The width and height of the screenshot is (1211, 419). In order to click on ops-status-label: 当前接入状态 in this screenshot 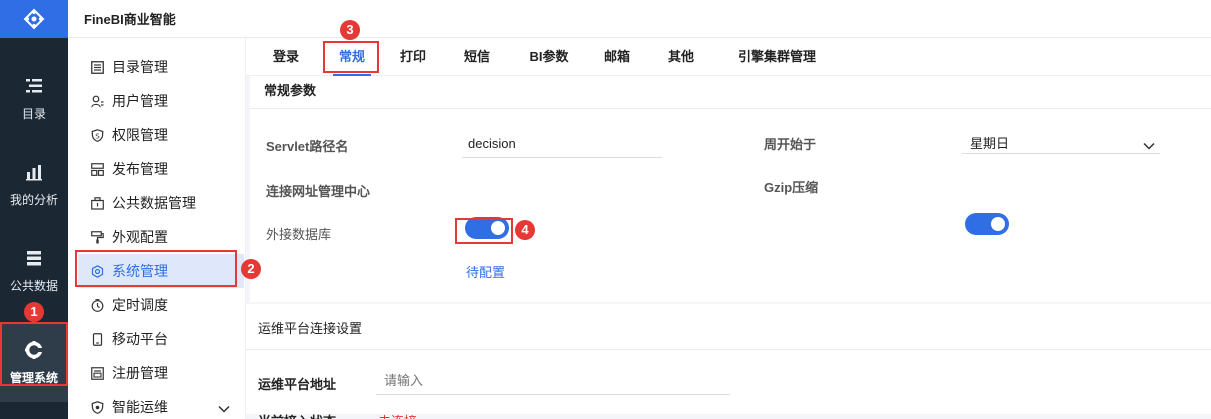, I will do `click(297, 415)`.